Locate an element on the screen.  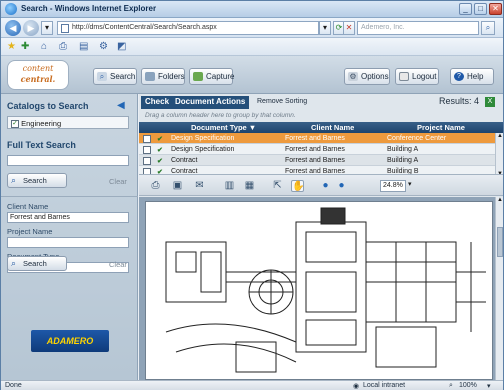
zone-label: Local intranet is located at coordinates (384, 385).